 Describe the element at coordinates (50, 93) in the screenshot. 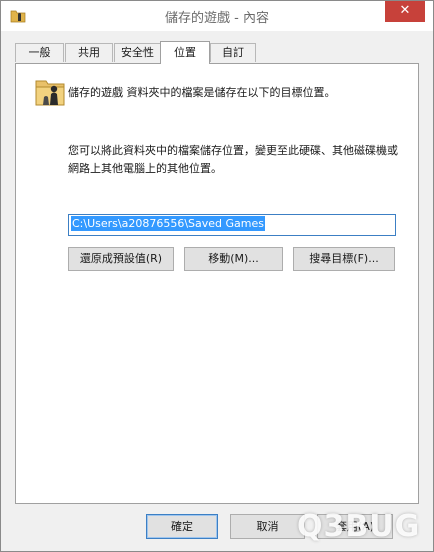

I see `folder-game-icon` at that location.